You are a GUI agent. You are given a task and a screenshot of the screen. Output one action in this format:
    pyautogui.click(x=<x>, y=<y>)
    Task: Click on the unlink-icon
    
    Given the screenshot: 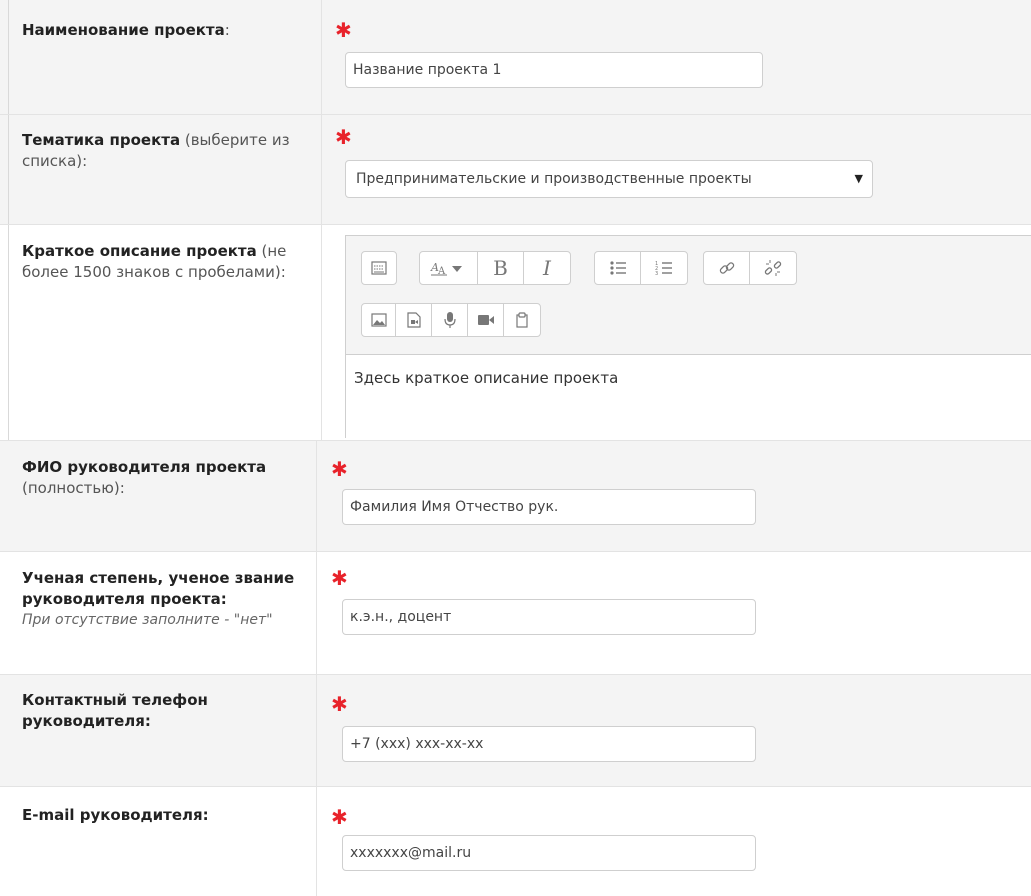 What is the action you would take?
    pyautogui.click(x=773, y=268)
    